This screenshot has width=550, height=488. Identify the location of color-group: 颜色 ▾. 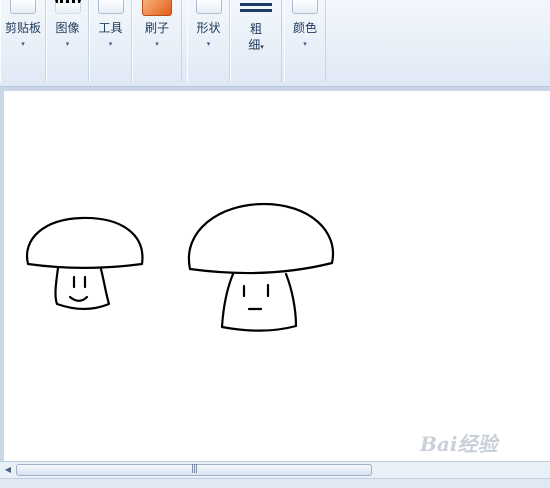
(305, 41).